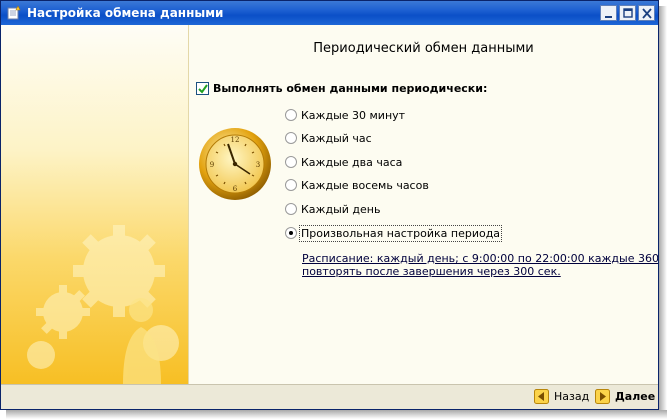 This screenshot has height=419, width=667. Describe the element at coordinates (541, 396) in the screenshot. I see `arrow-left-icon` at that location.